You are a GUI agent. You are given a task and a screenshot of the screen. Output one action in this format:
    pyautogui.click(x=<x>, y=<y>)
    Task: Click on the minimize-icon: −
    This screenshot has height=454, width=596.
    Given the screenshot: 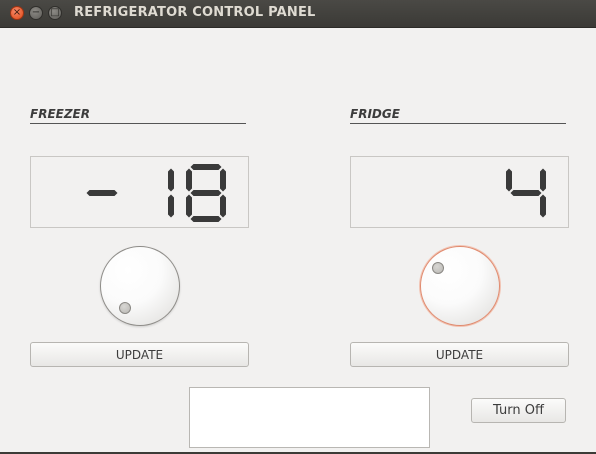 What is the action you would take?
    pyautogui.click(x=36, y=12)
    